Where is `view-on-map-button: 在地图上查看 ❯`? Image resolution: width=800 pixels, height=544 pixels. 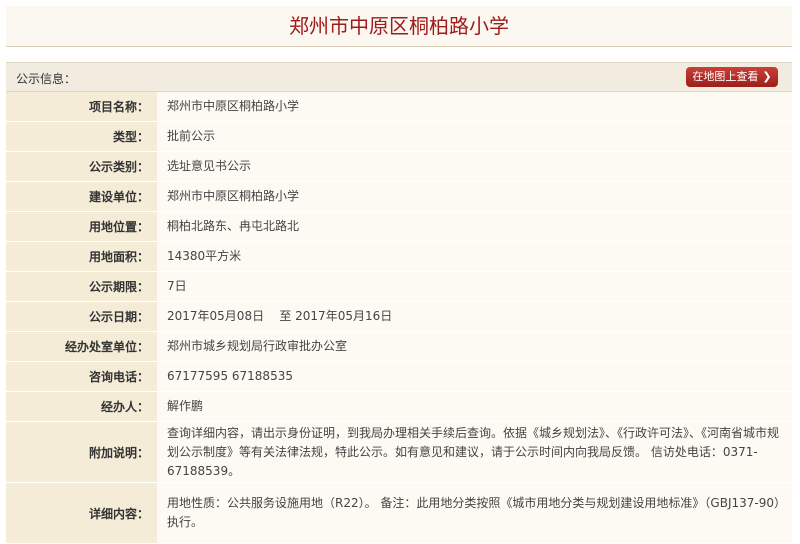 view-on-map-button: 在地图上查看 ❯ is located at coordinates (732, 77).